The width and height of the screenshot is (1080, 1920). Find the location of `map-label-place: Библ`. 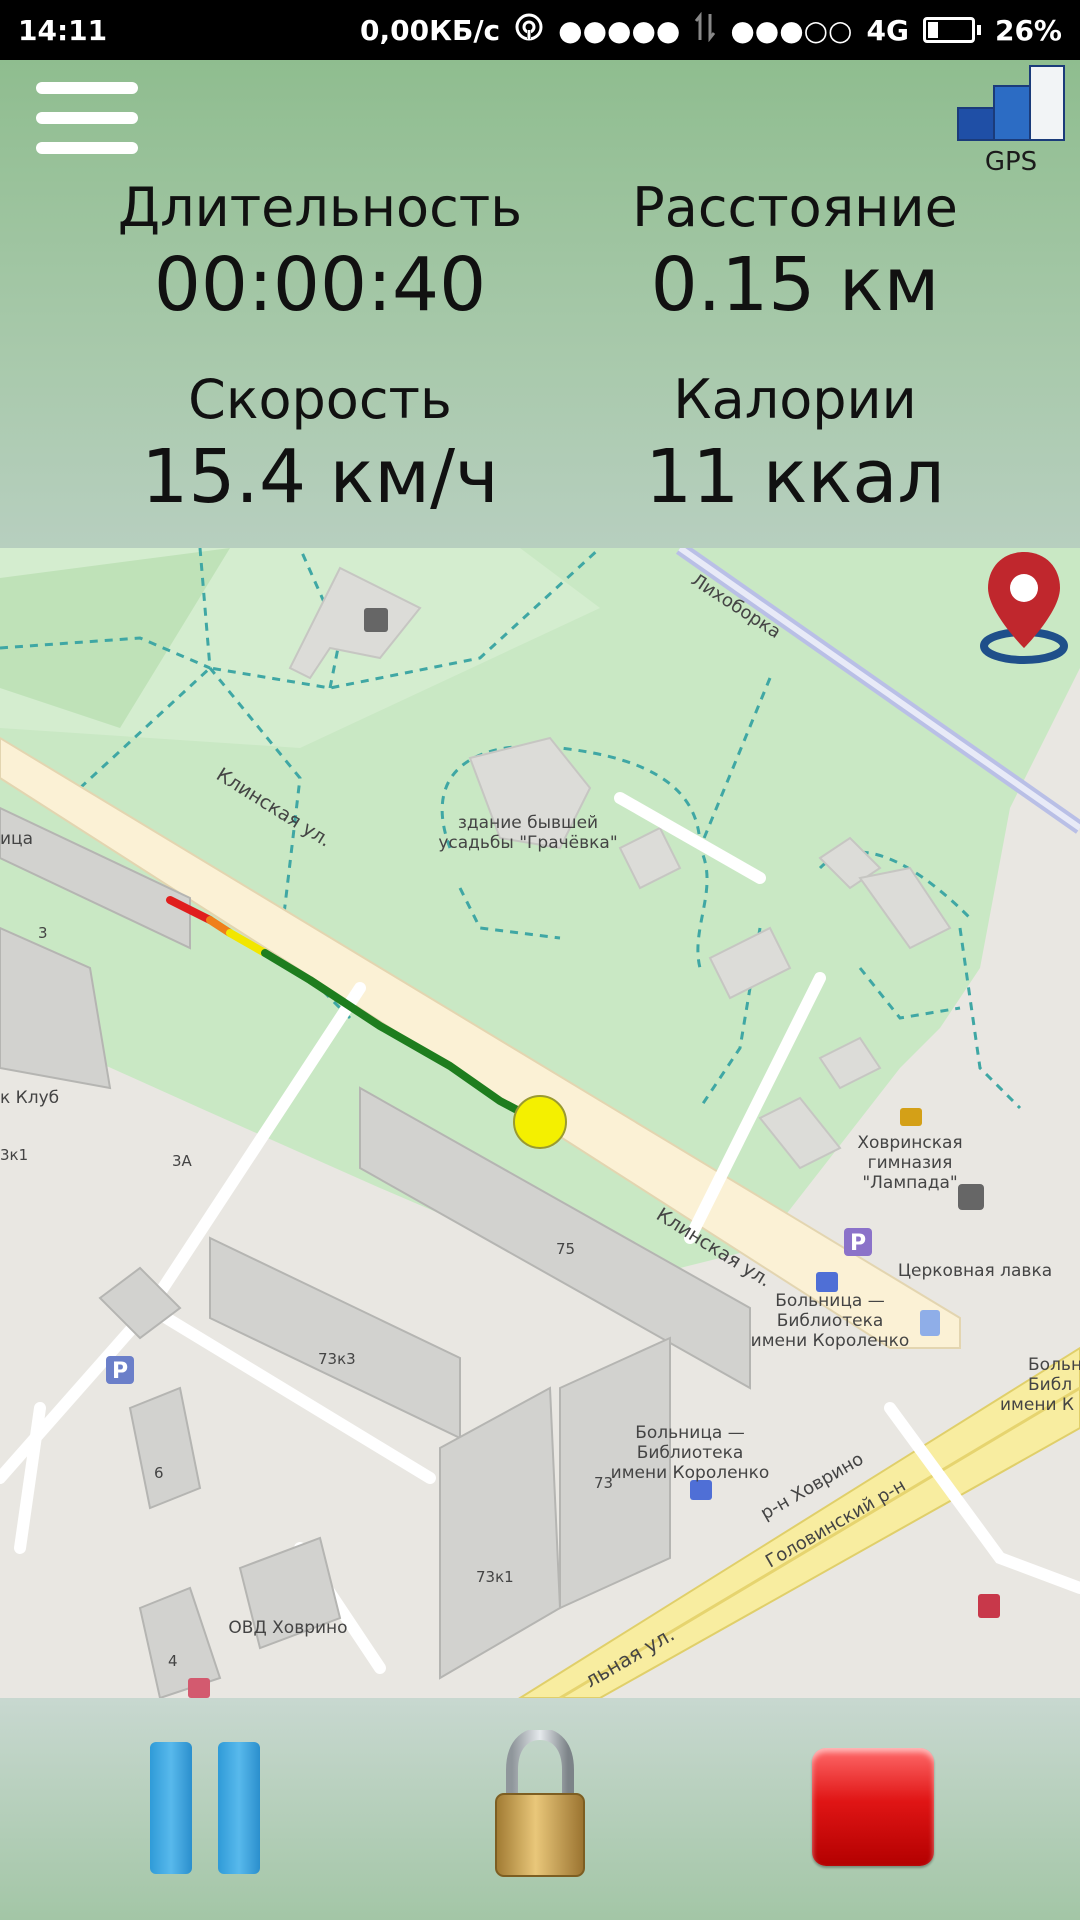

map-label-place: Библ is located at coordinates (1050, 1385).